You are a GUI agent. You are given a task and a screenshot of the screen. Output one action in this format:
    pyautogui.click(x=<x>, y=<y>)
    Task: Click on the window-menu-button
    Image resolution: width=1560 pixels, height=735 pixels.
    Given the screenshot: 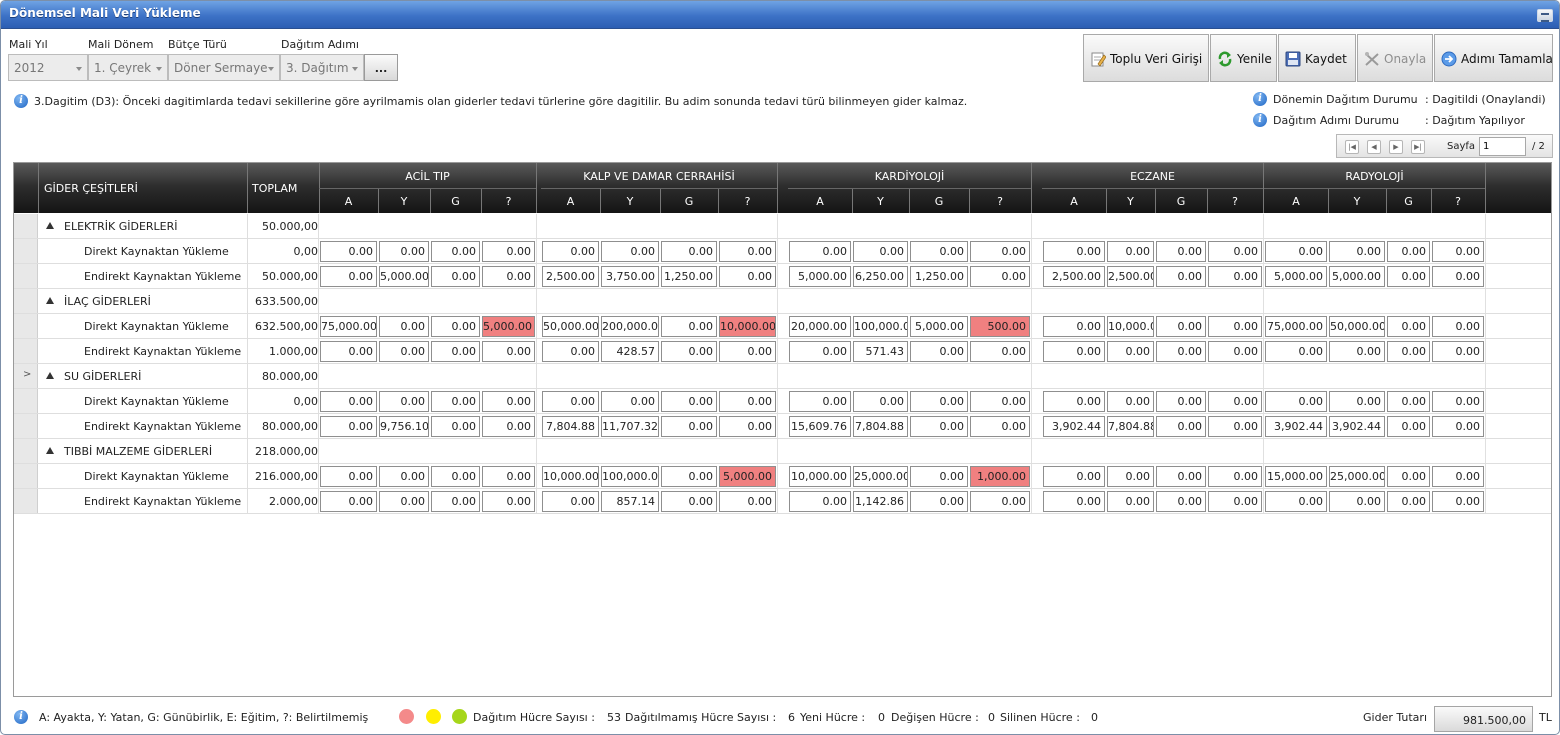 What is the action you would take?
    pyautogui.click(x=1545, y=15)
    